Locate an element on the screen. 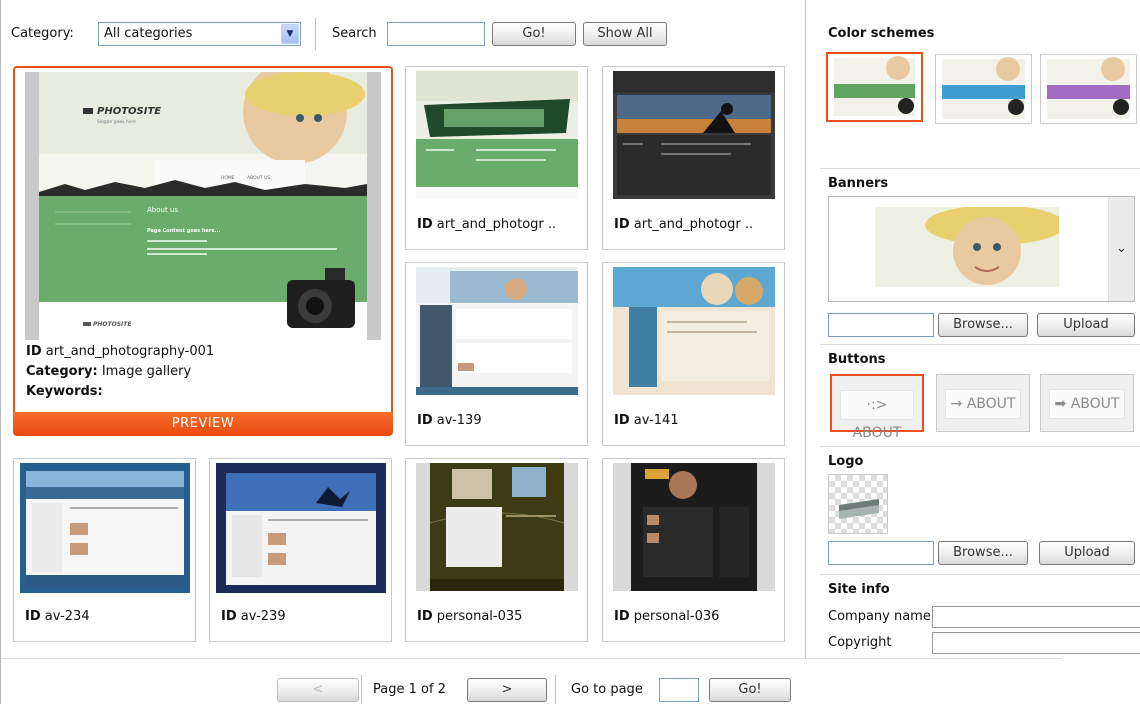  search-go-button: Go! is located at coordinates (534, 34).